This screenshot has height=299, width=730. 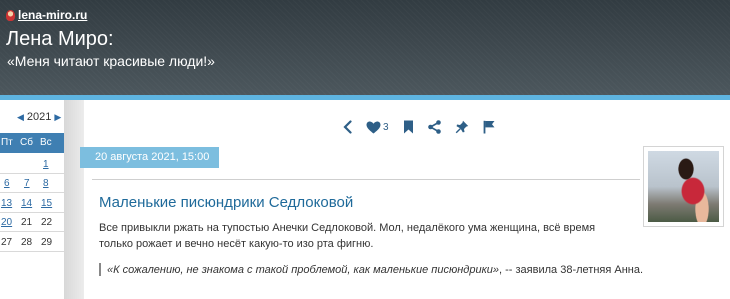 I want to click on bookmark-icon, so click(x=408, y=127).